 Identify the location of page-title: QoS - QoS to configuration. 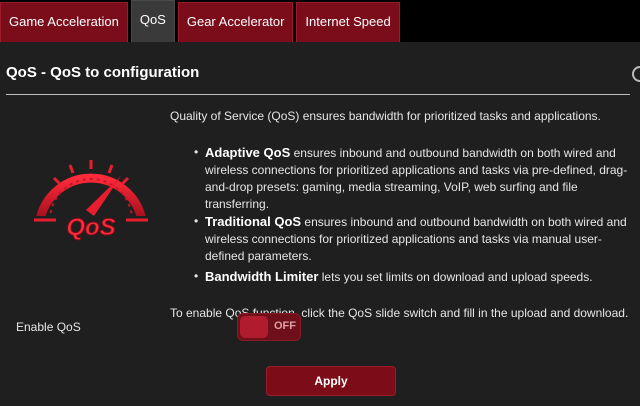
(103, 72).